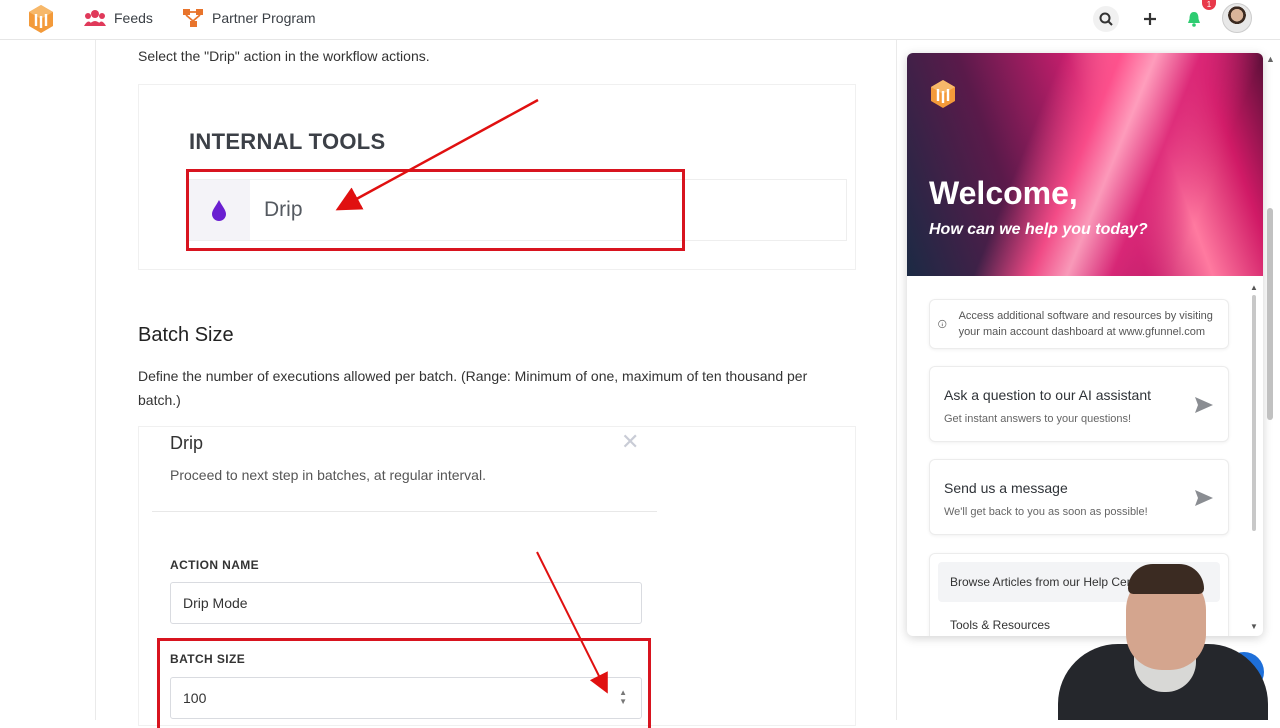 The image size is (1280, 728). Describe the element at coordinates (1270, 314) in the screenshot. I see `page-scroll-thumb` at that location.